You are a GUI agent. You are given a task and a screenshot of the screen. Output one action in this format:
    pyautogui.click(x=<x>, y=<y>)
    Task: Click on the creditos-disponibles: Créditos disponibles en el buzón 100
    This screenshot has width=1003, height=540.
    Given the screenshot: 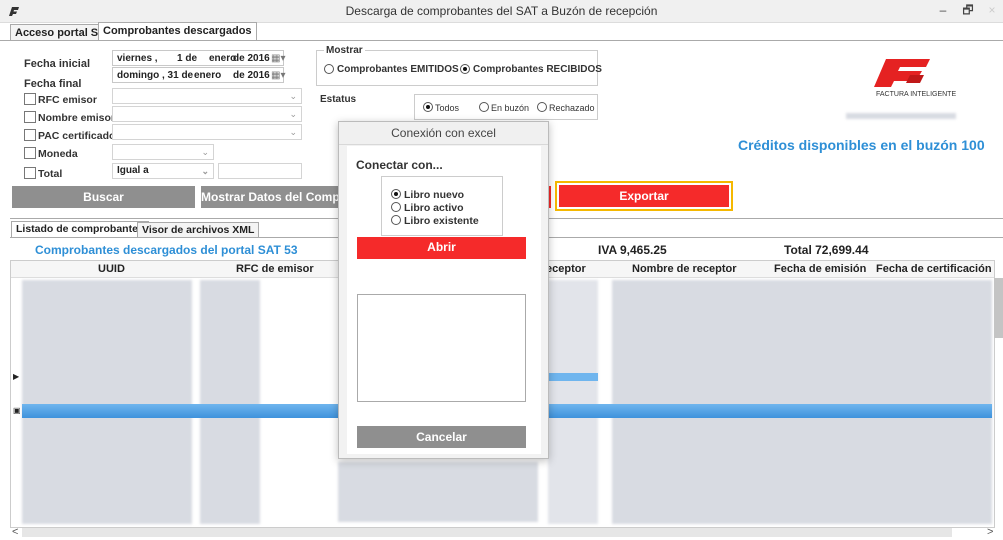 What is the action you would take?
    pyautogui.click(x=861, y=145)
    